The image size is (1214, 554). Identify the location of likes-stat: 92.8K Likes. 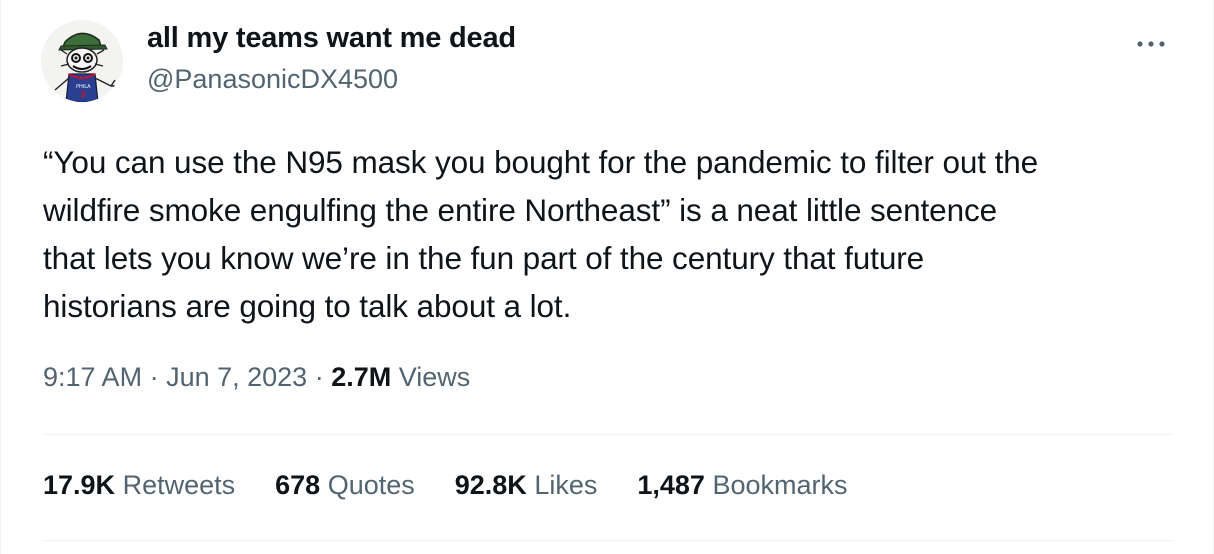
(526, 485).